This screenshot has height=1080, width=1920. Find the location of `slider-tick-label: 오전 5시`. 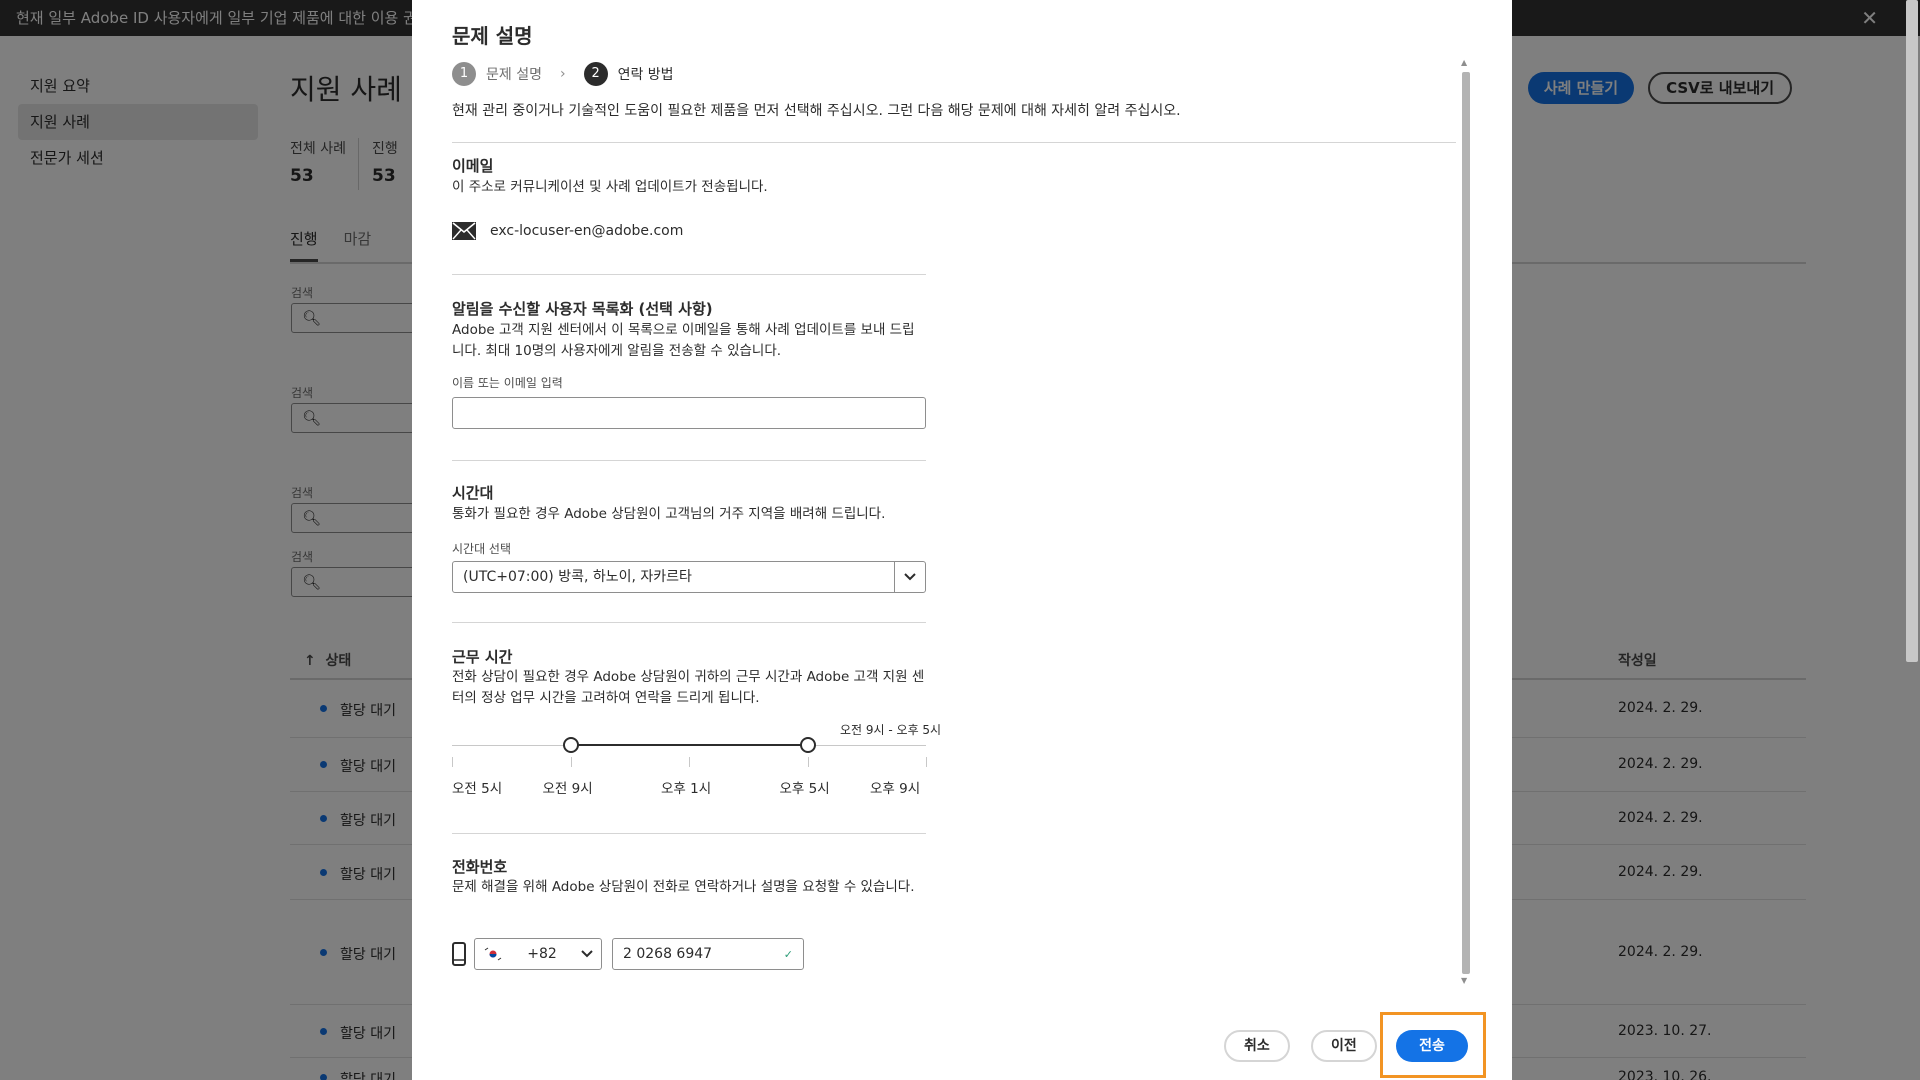

slider-tick-label: 오전 5시 is located at coordinates (477, 789).